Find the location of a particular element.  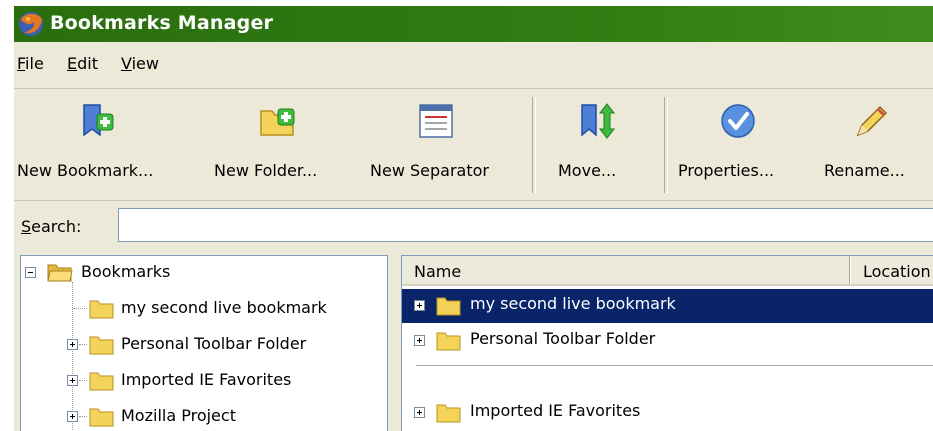

column-header-location: Location is located at coordinates (891, 271).